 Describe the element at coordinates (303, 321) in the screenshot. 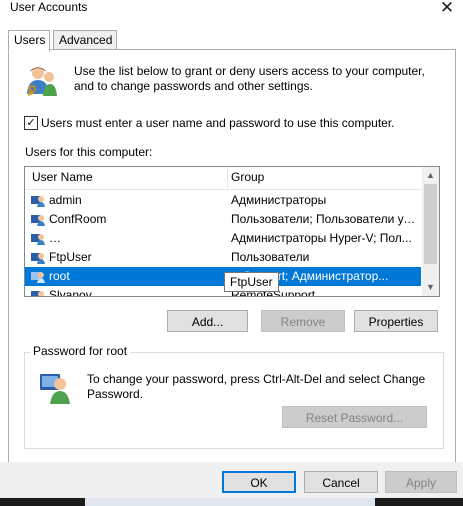

I see `remove-button: Remove` at that location.